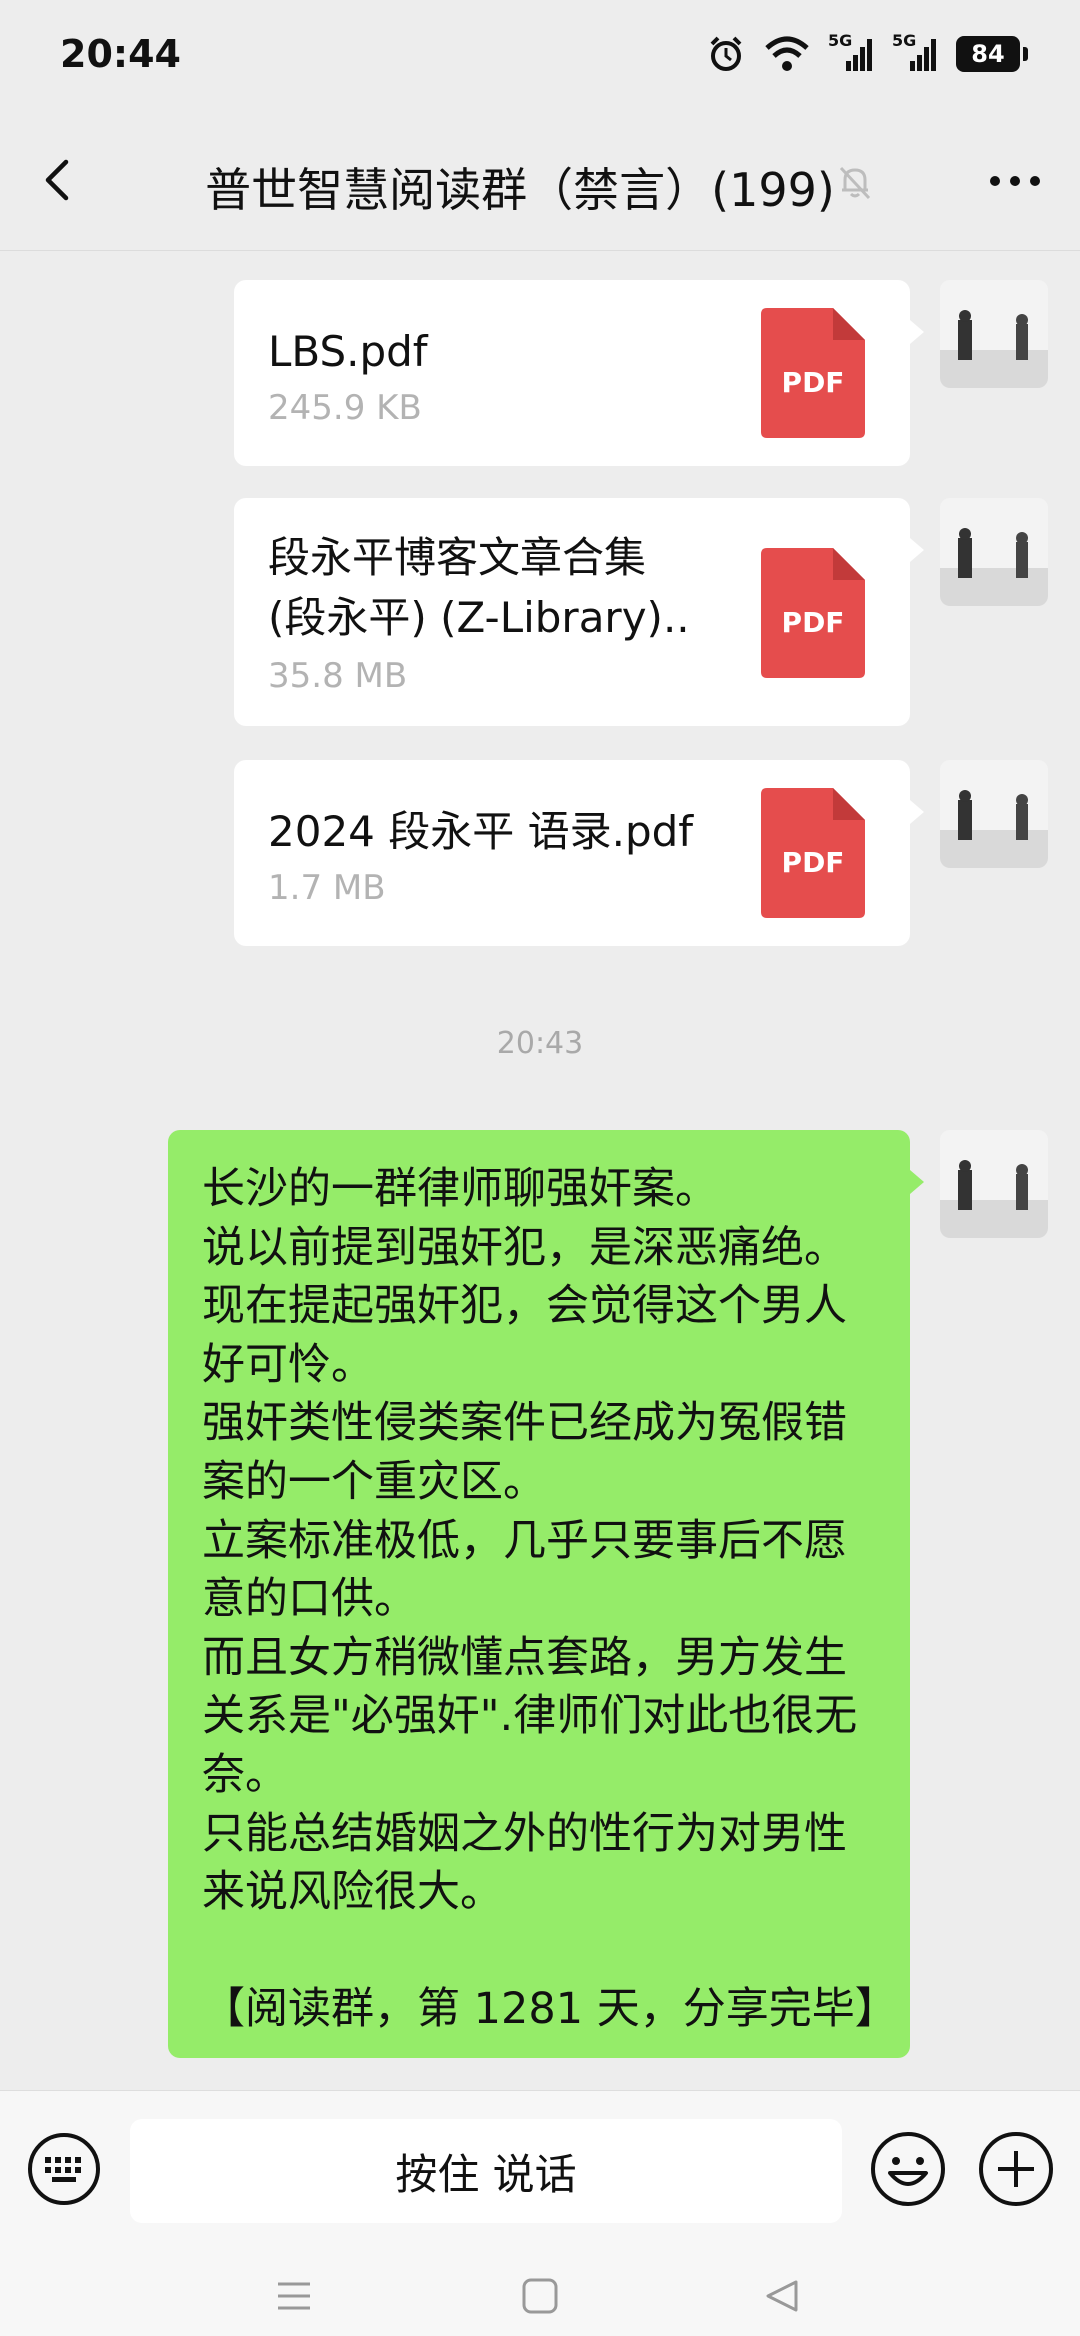 This screenshot has width=1080, height=2336. I want to click on message-line: 只能总结婚姻之外的性行为对男性, so click(524, 1833).